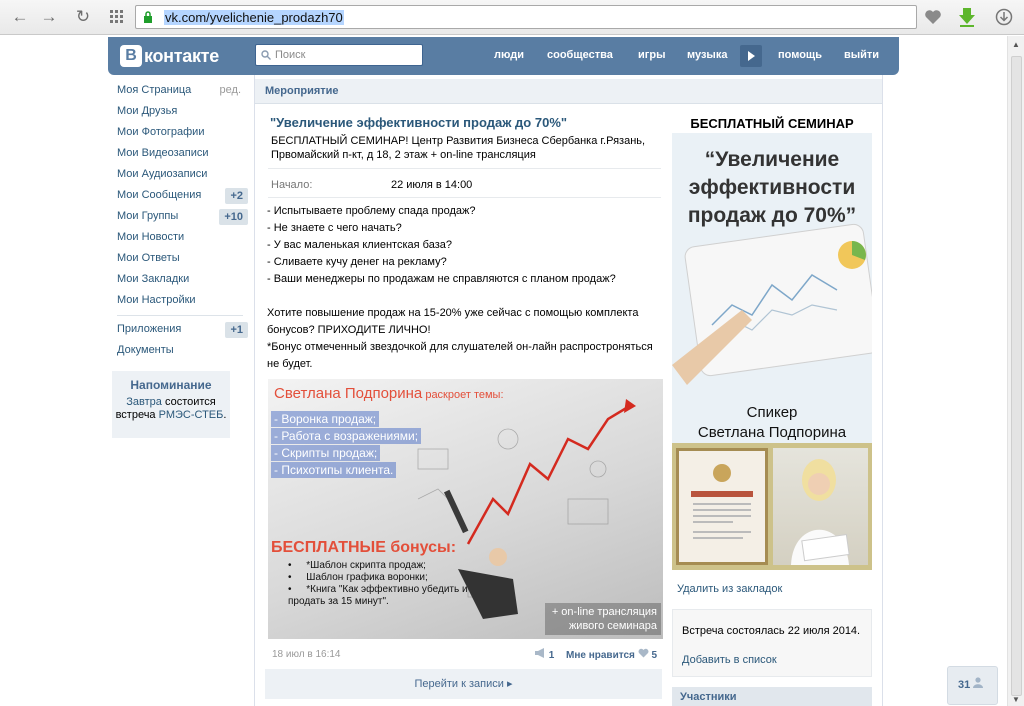 The height and width of the screenshot is (706, 1024). I want to click on sidebar-divider, so click(180, 315).